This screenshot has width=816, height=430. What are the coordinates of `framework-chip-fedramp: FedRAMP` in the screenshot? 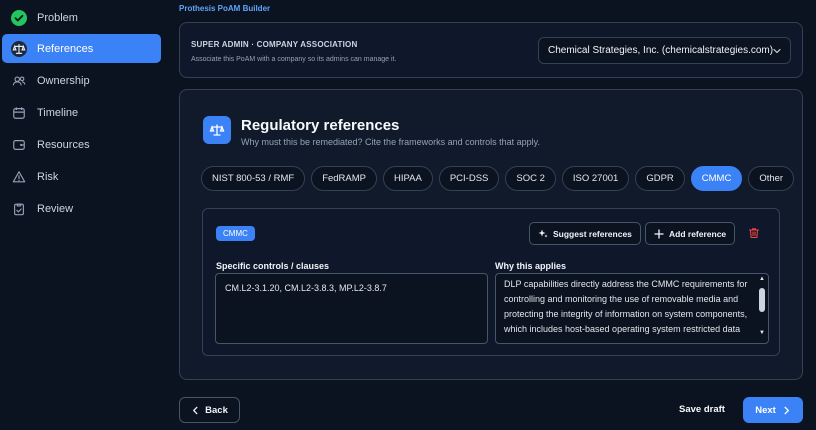 It's located at (344, 178).